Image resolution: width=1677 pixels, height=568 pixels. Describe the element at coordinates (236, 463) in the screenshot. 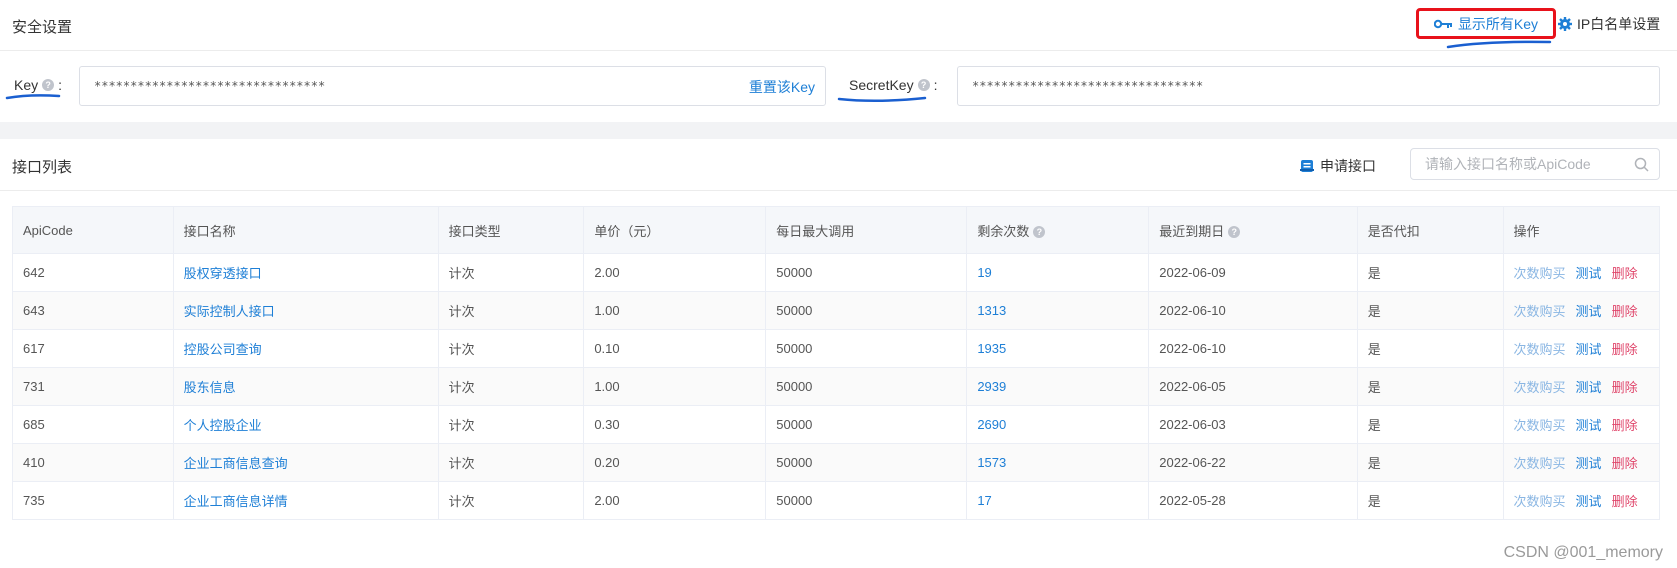

I see `api-name-link: 企业工商信息查询` at that location.